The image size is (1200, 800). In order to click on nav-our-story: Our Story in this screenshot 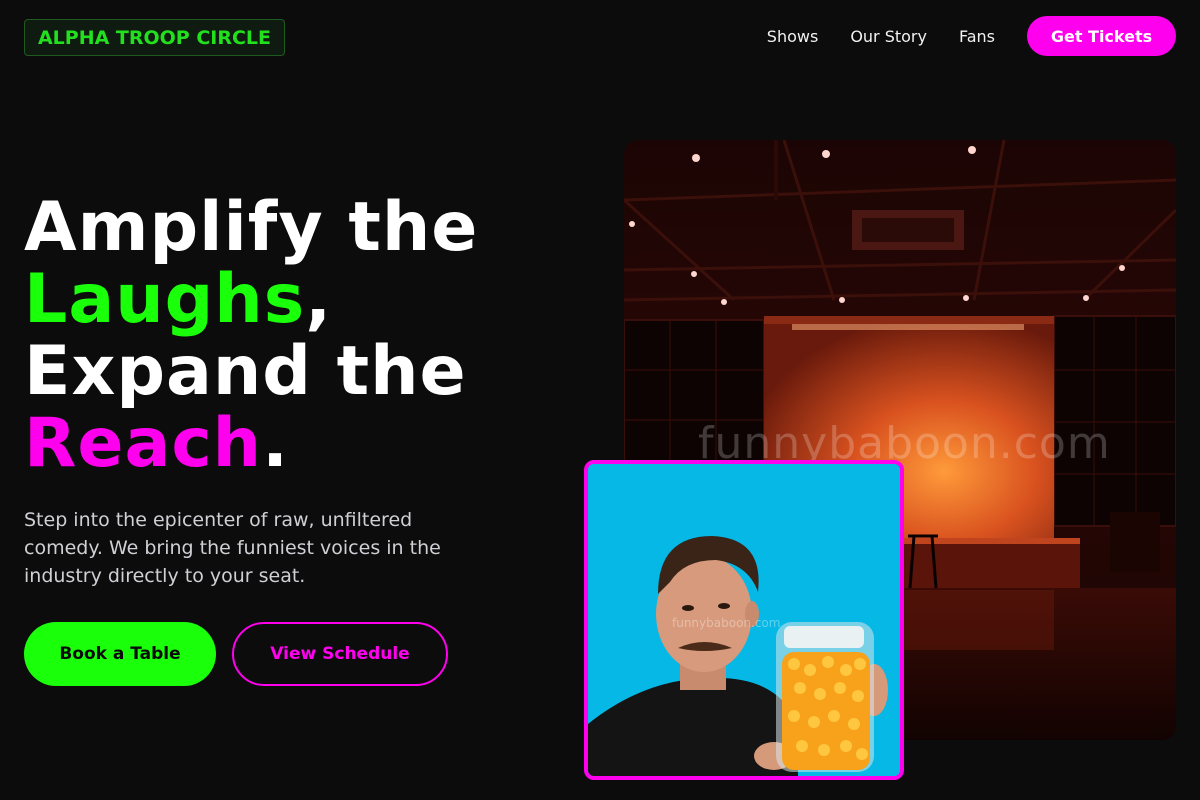, I will do `click(888, 36)`.